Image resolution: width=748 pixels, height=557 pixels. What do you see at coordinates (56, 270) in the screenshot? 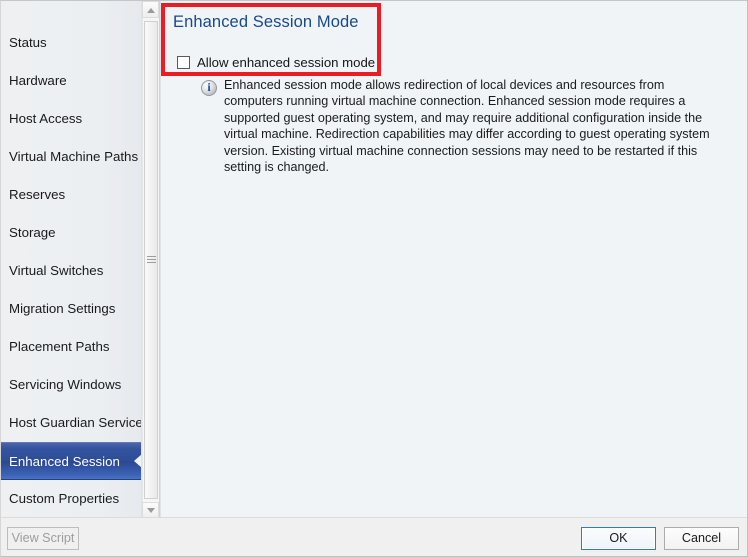
I see `sidebar-item-label: Virtual Switches` at bounding box center [56, 270].